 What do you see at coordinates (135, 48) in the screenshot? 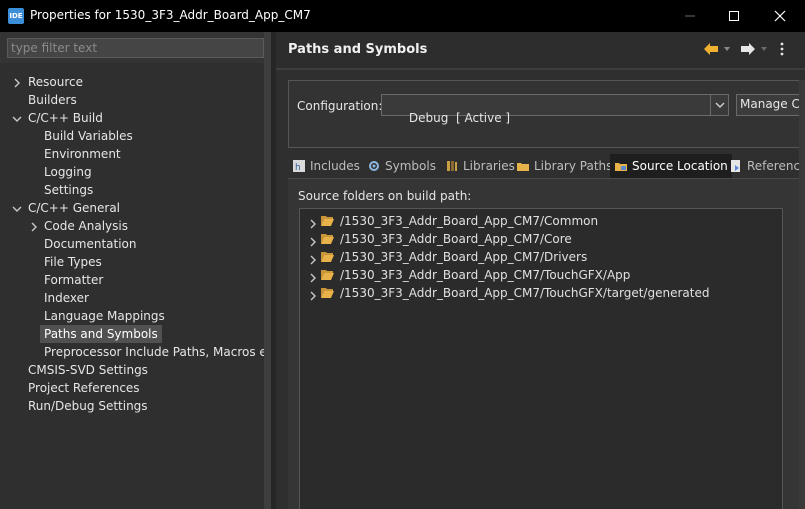
I see `filter-input` at bounding box center [135, 48].